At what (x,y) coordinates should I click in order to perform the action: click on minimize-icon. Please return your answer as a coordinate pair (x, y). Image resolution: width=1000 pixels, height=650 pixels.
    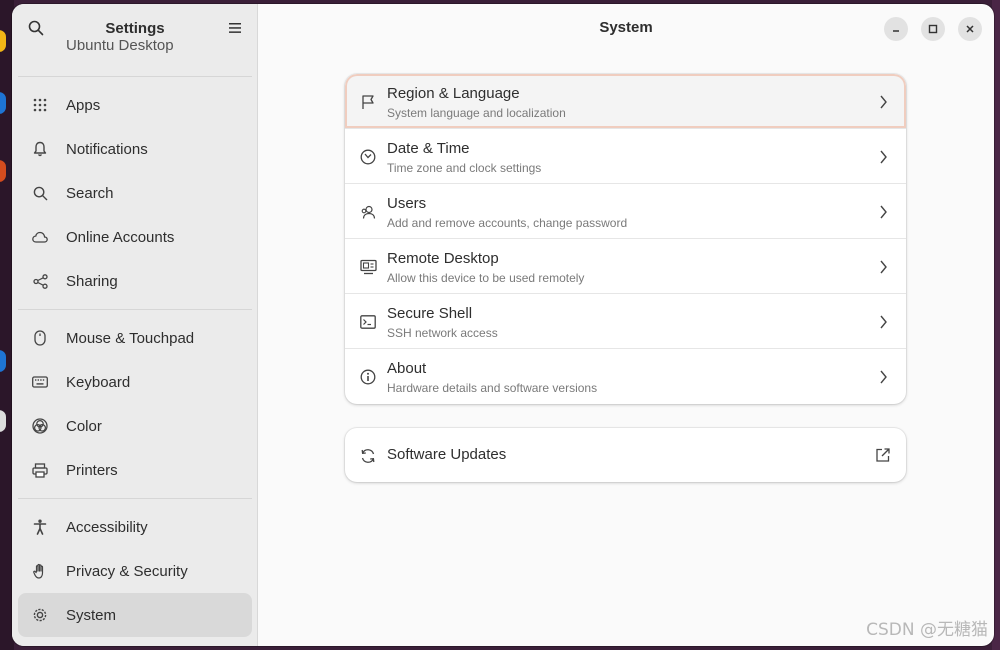
    Looking at the image, I should click on (896, 31).